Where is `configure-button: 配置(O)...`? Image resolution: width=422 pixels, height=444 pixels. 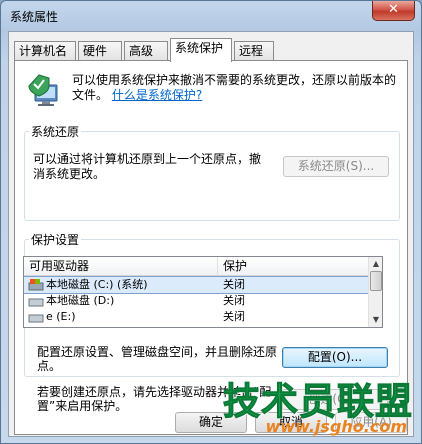
configure-button: 配置(O)... is located at coordinates (335, 357).